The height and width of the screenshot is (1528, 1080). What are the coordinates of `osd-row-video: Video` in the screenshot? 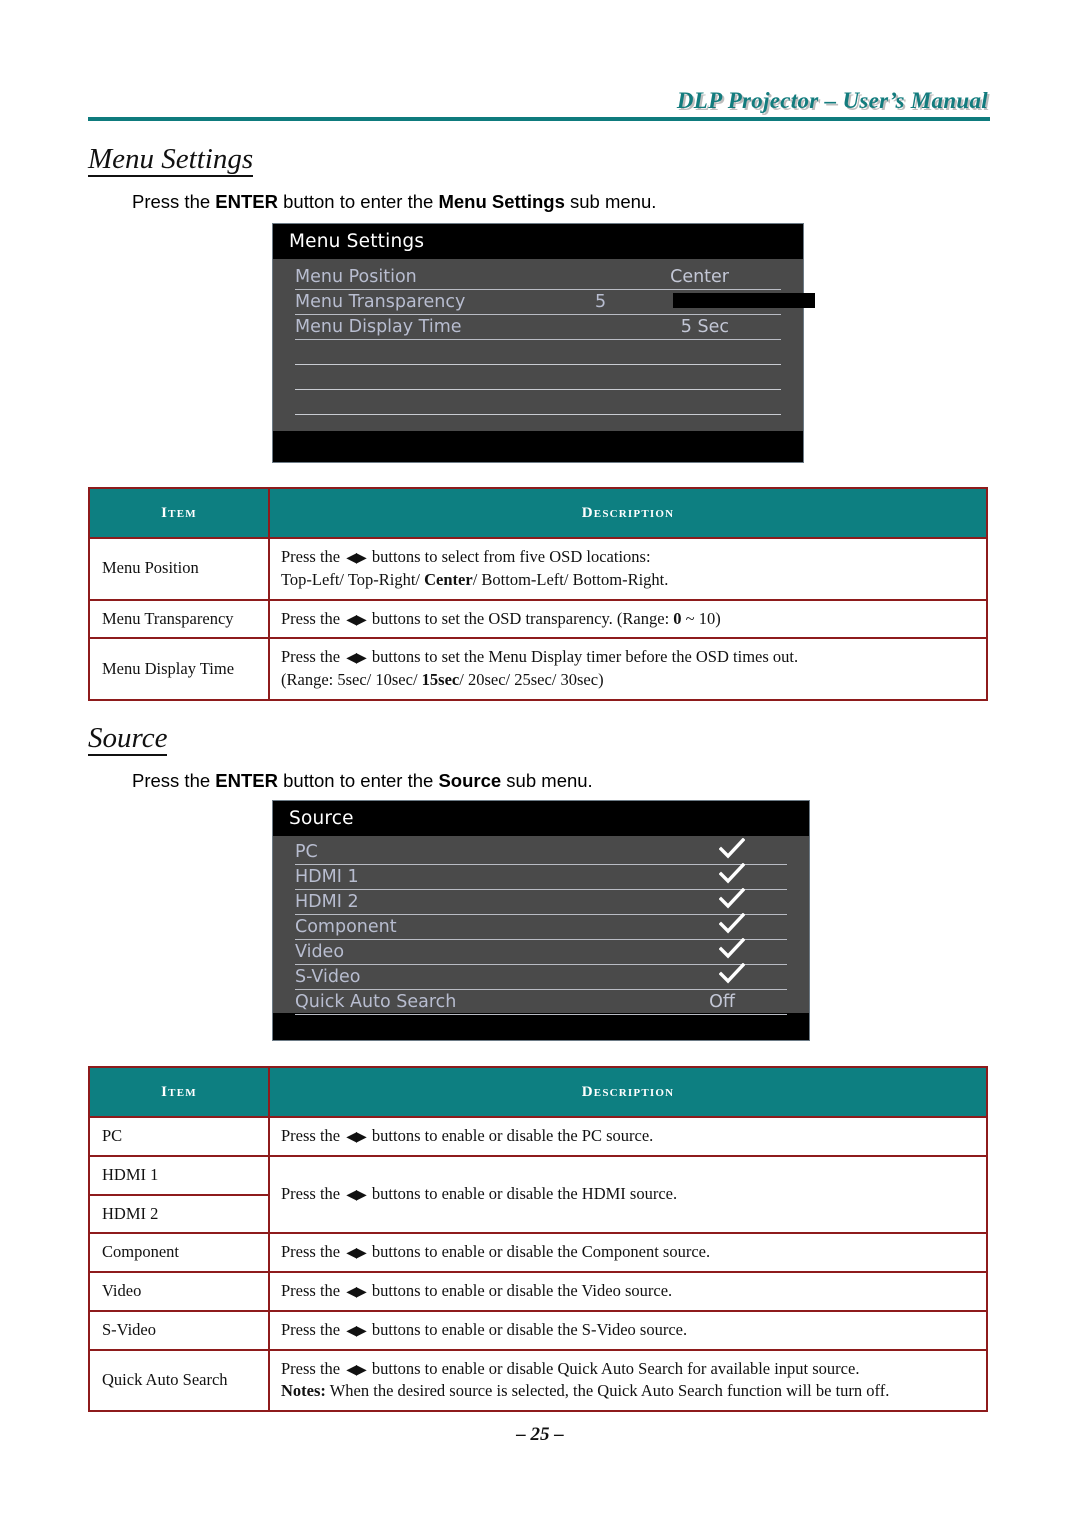 It's located at (541, 951).